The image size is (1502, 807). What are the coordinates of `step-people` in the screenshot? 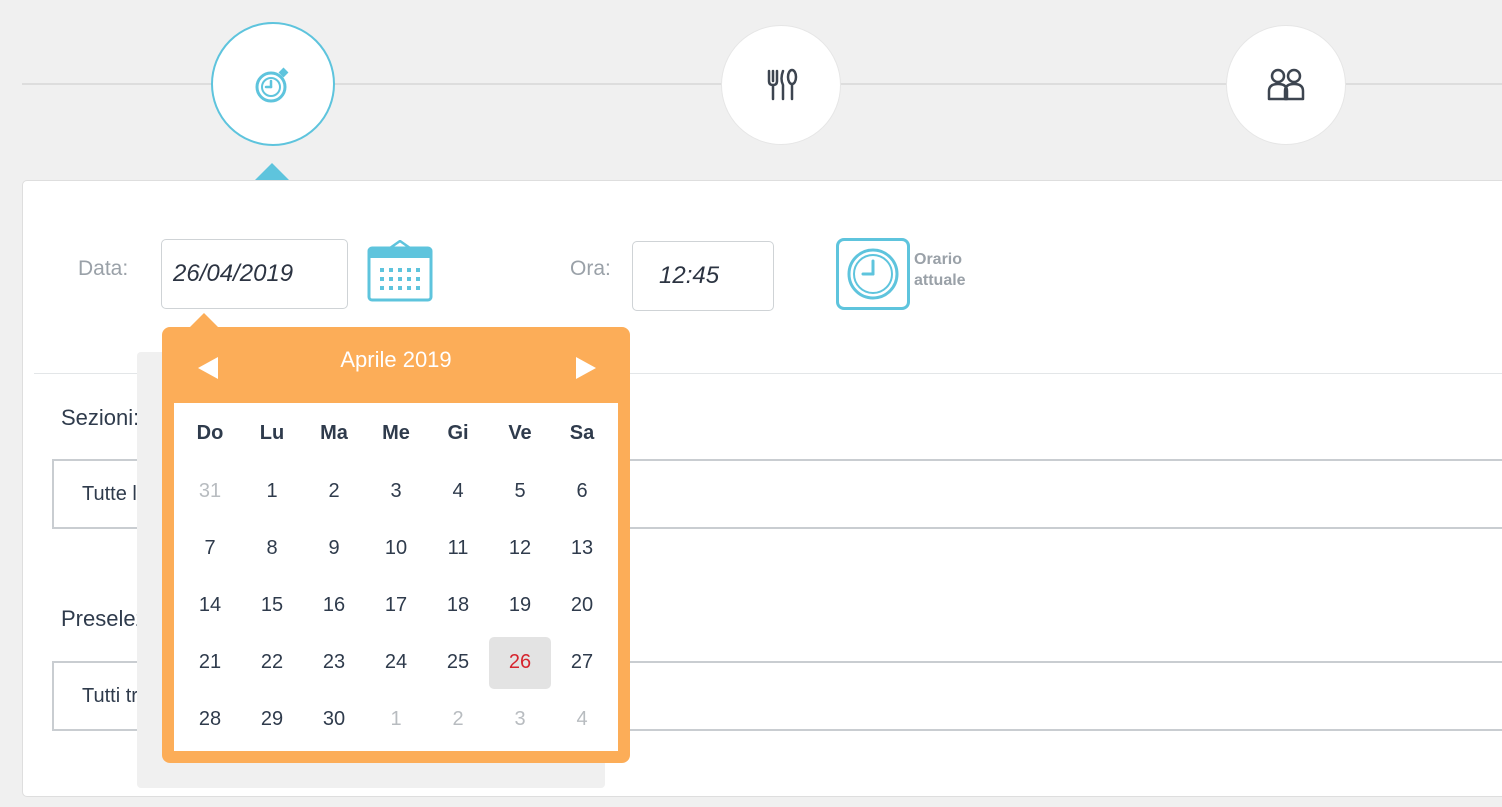 It's located at (1286, 85).